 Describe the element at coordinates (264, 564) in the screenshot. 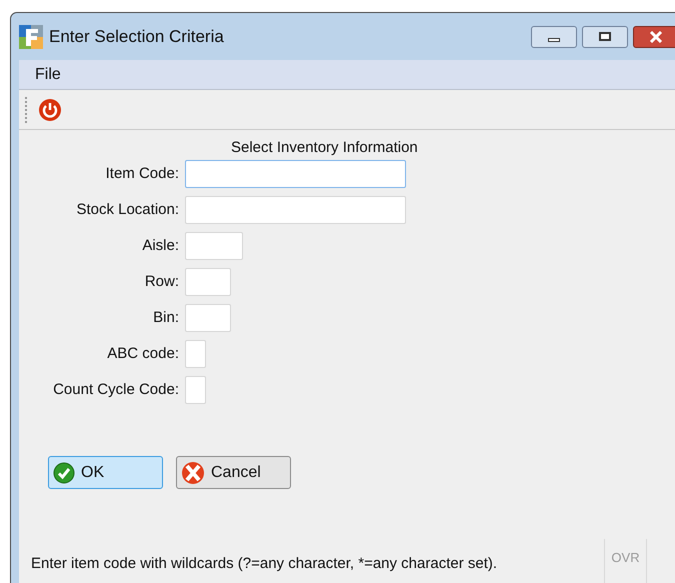

I see `status-message: Enter item code with wildcards (?=any character, *=any character set).` at that location.